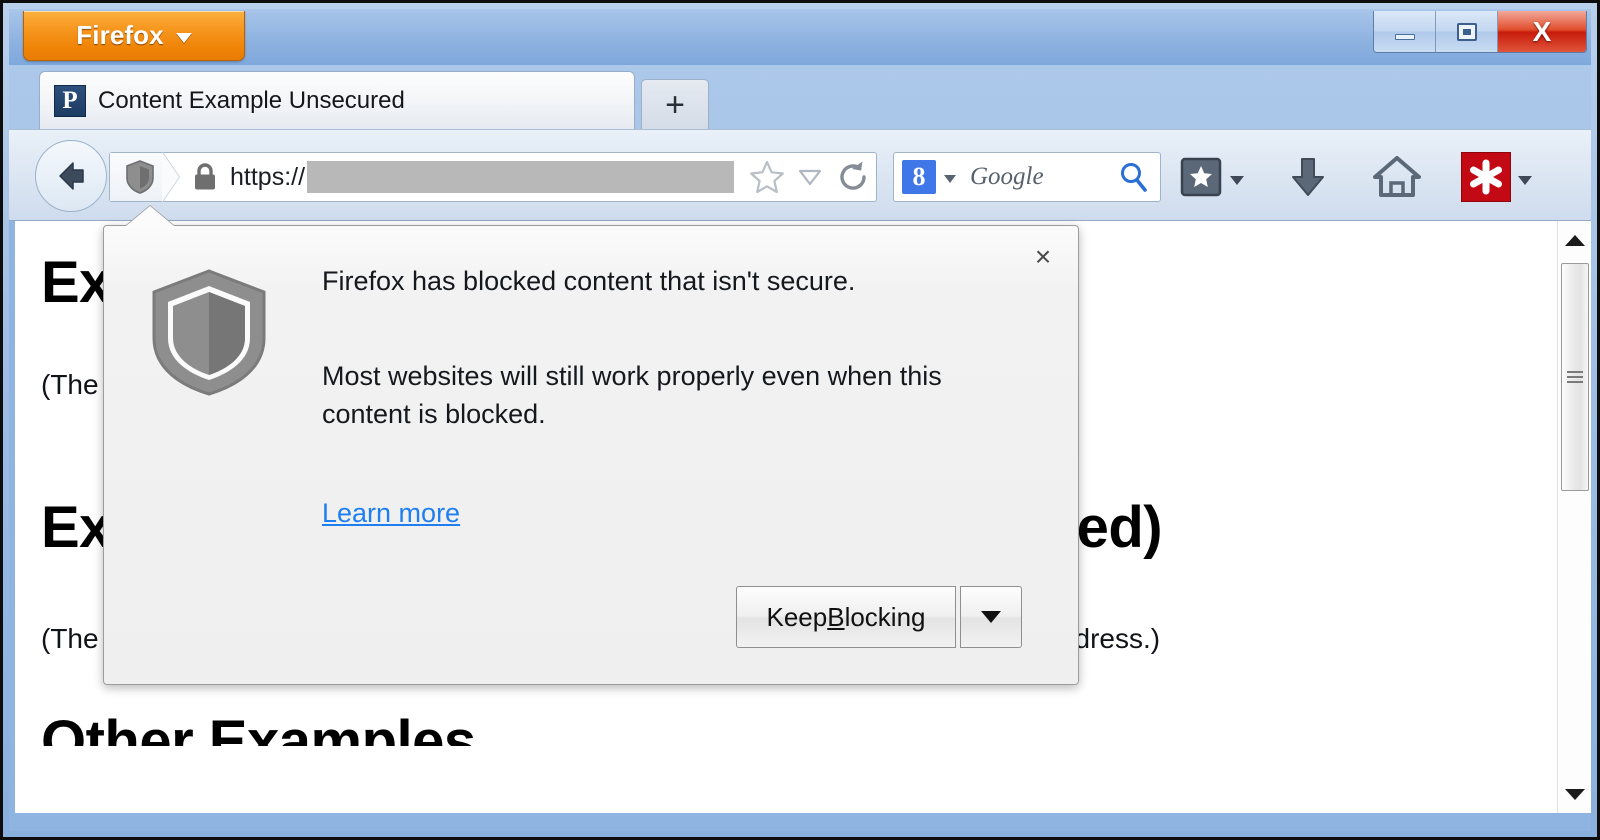  What do you see at coordinates (919, 177) in the screenshot?
I see `google-engine-icon: 8` at bounding box center [919, 177].